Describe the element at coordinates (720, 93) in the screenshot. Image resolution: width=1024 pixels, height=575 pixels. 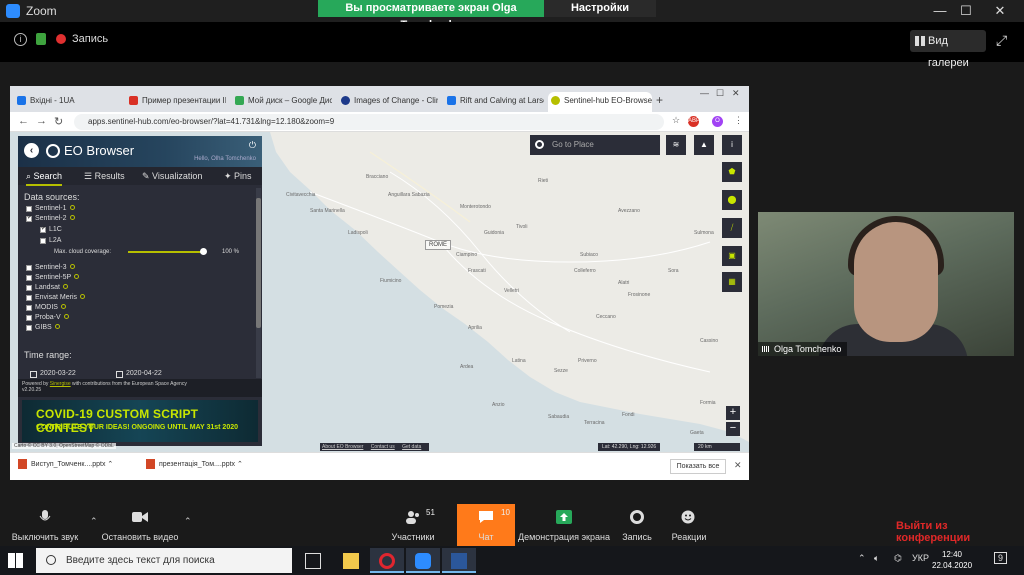
I see `browser-maximize-icon: ☐` at that location.